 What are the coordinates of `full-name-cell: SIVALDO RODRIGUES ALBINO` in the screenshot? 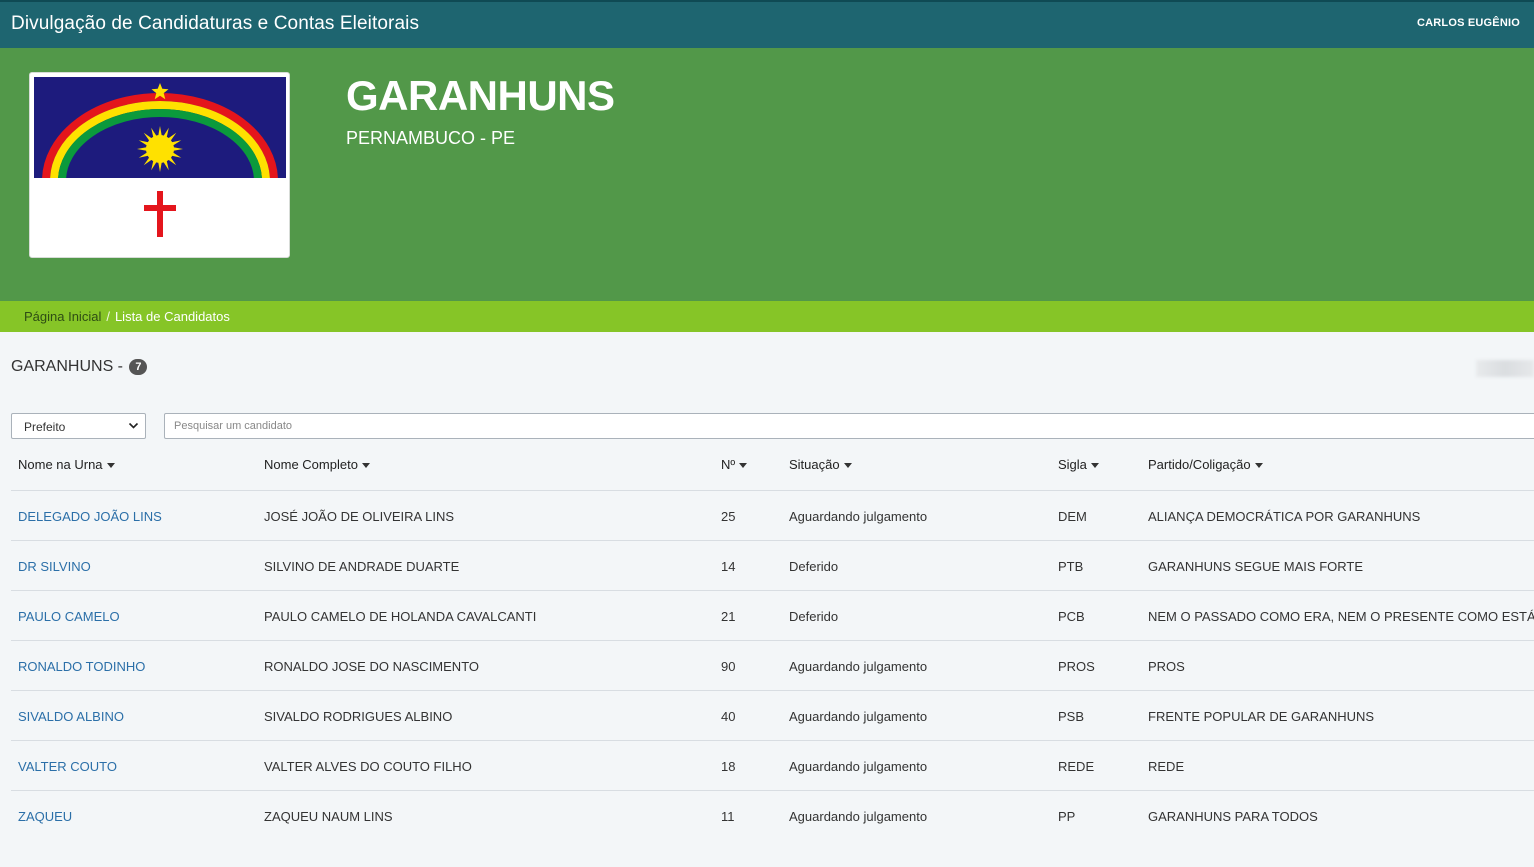 It's located at (358, 716).